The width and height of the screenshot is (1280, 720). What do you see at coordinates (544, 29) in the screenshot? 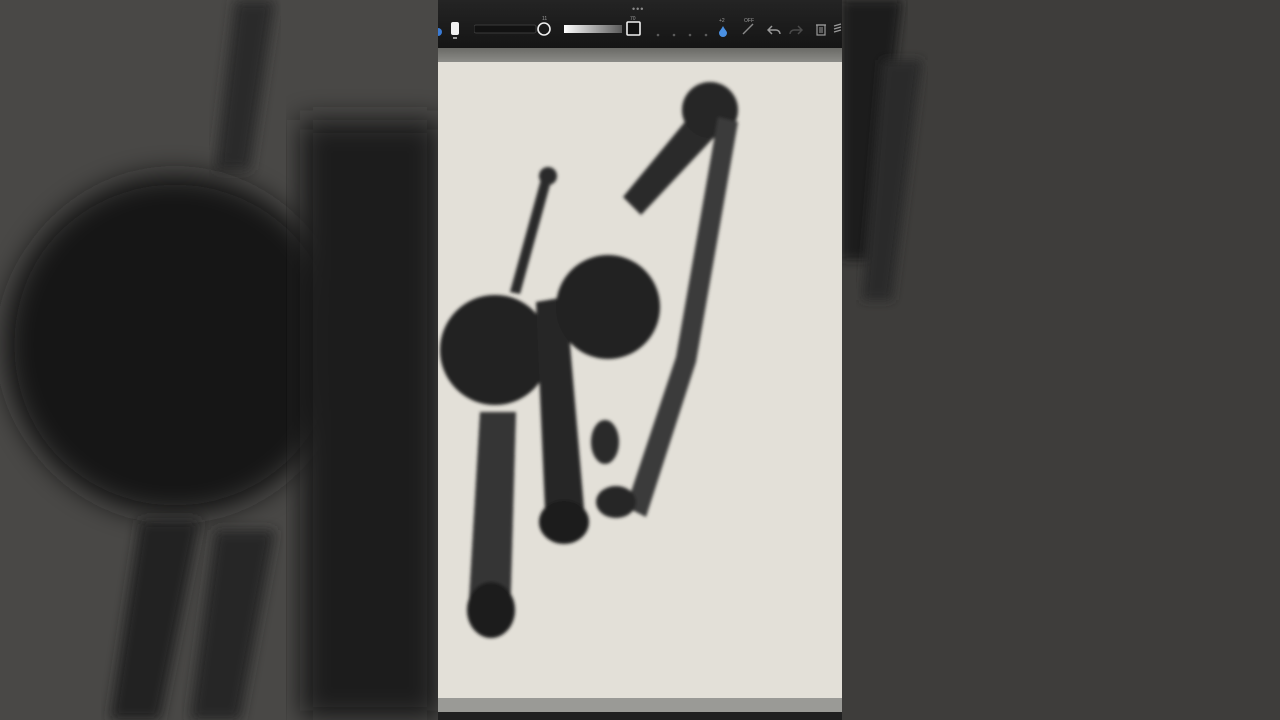
I see `circle-icon` at bounding box center [544, 29].